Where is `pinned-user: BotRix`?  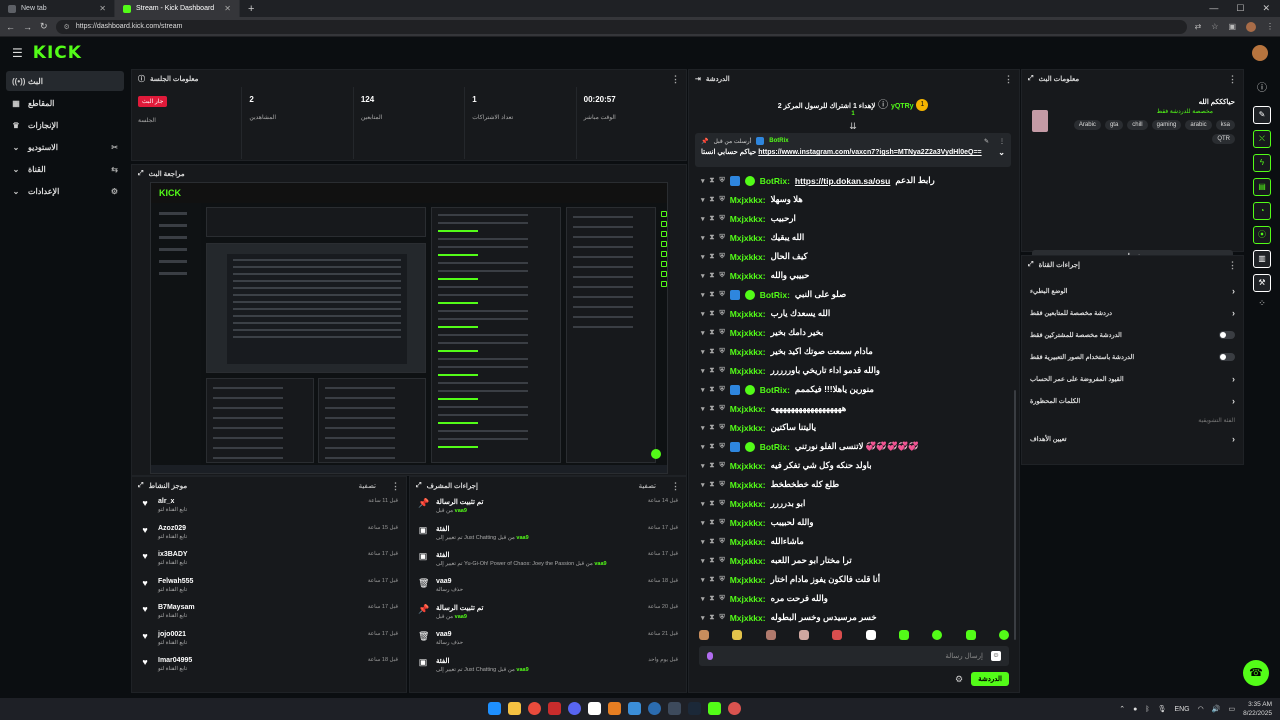
pinned-user: BotRix is located at coordinates (778, 141).